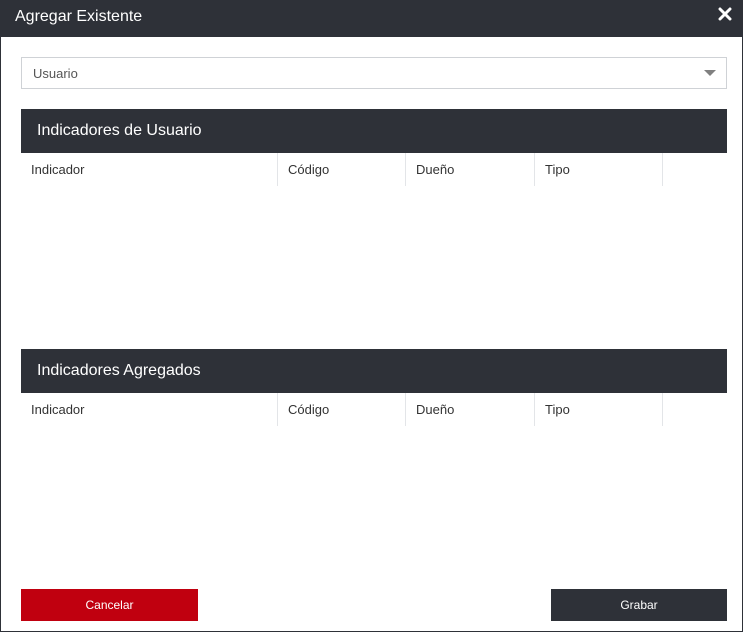  I want to click on added-indicators-title: Indicadores Agregados, so click(119, 370).